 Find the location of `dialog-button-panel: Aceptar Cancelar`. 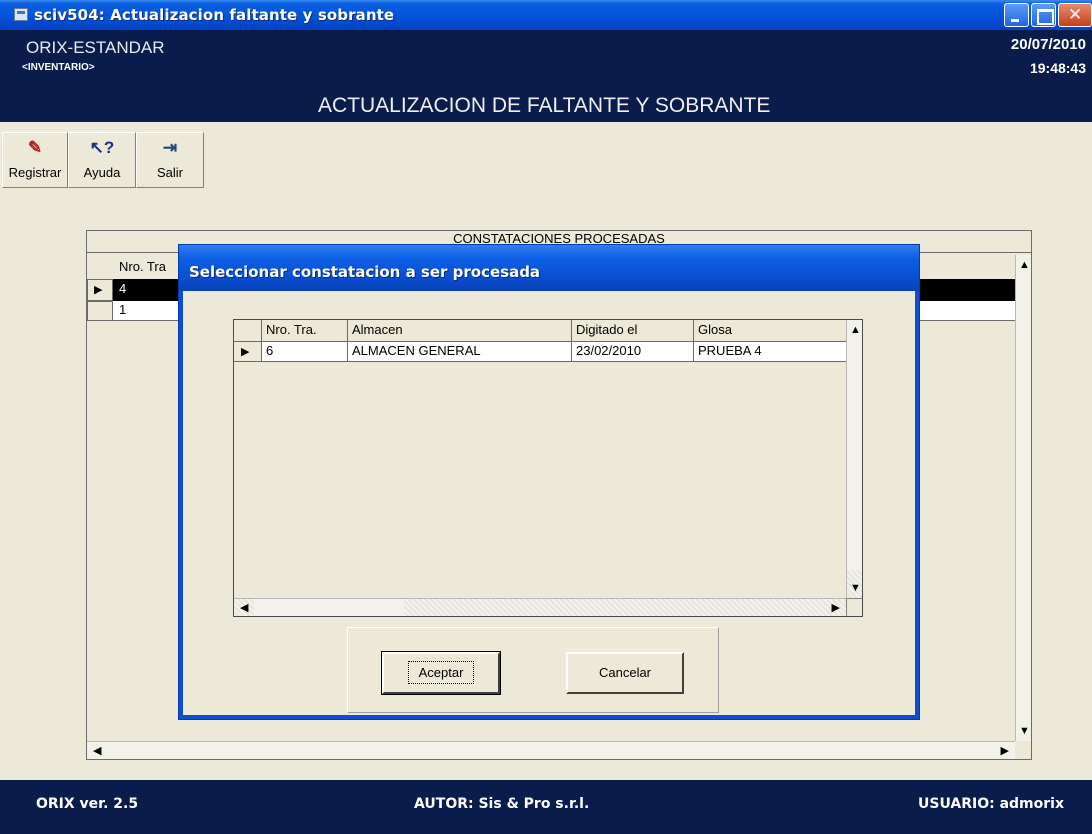

dialog-button-panel: Aceptar Cancelar is located at coordinates (533, 670).